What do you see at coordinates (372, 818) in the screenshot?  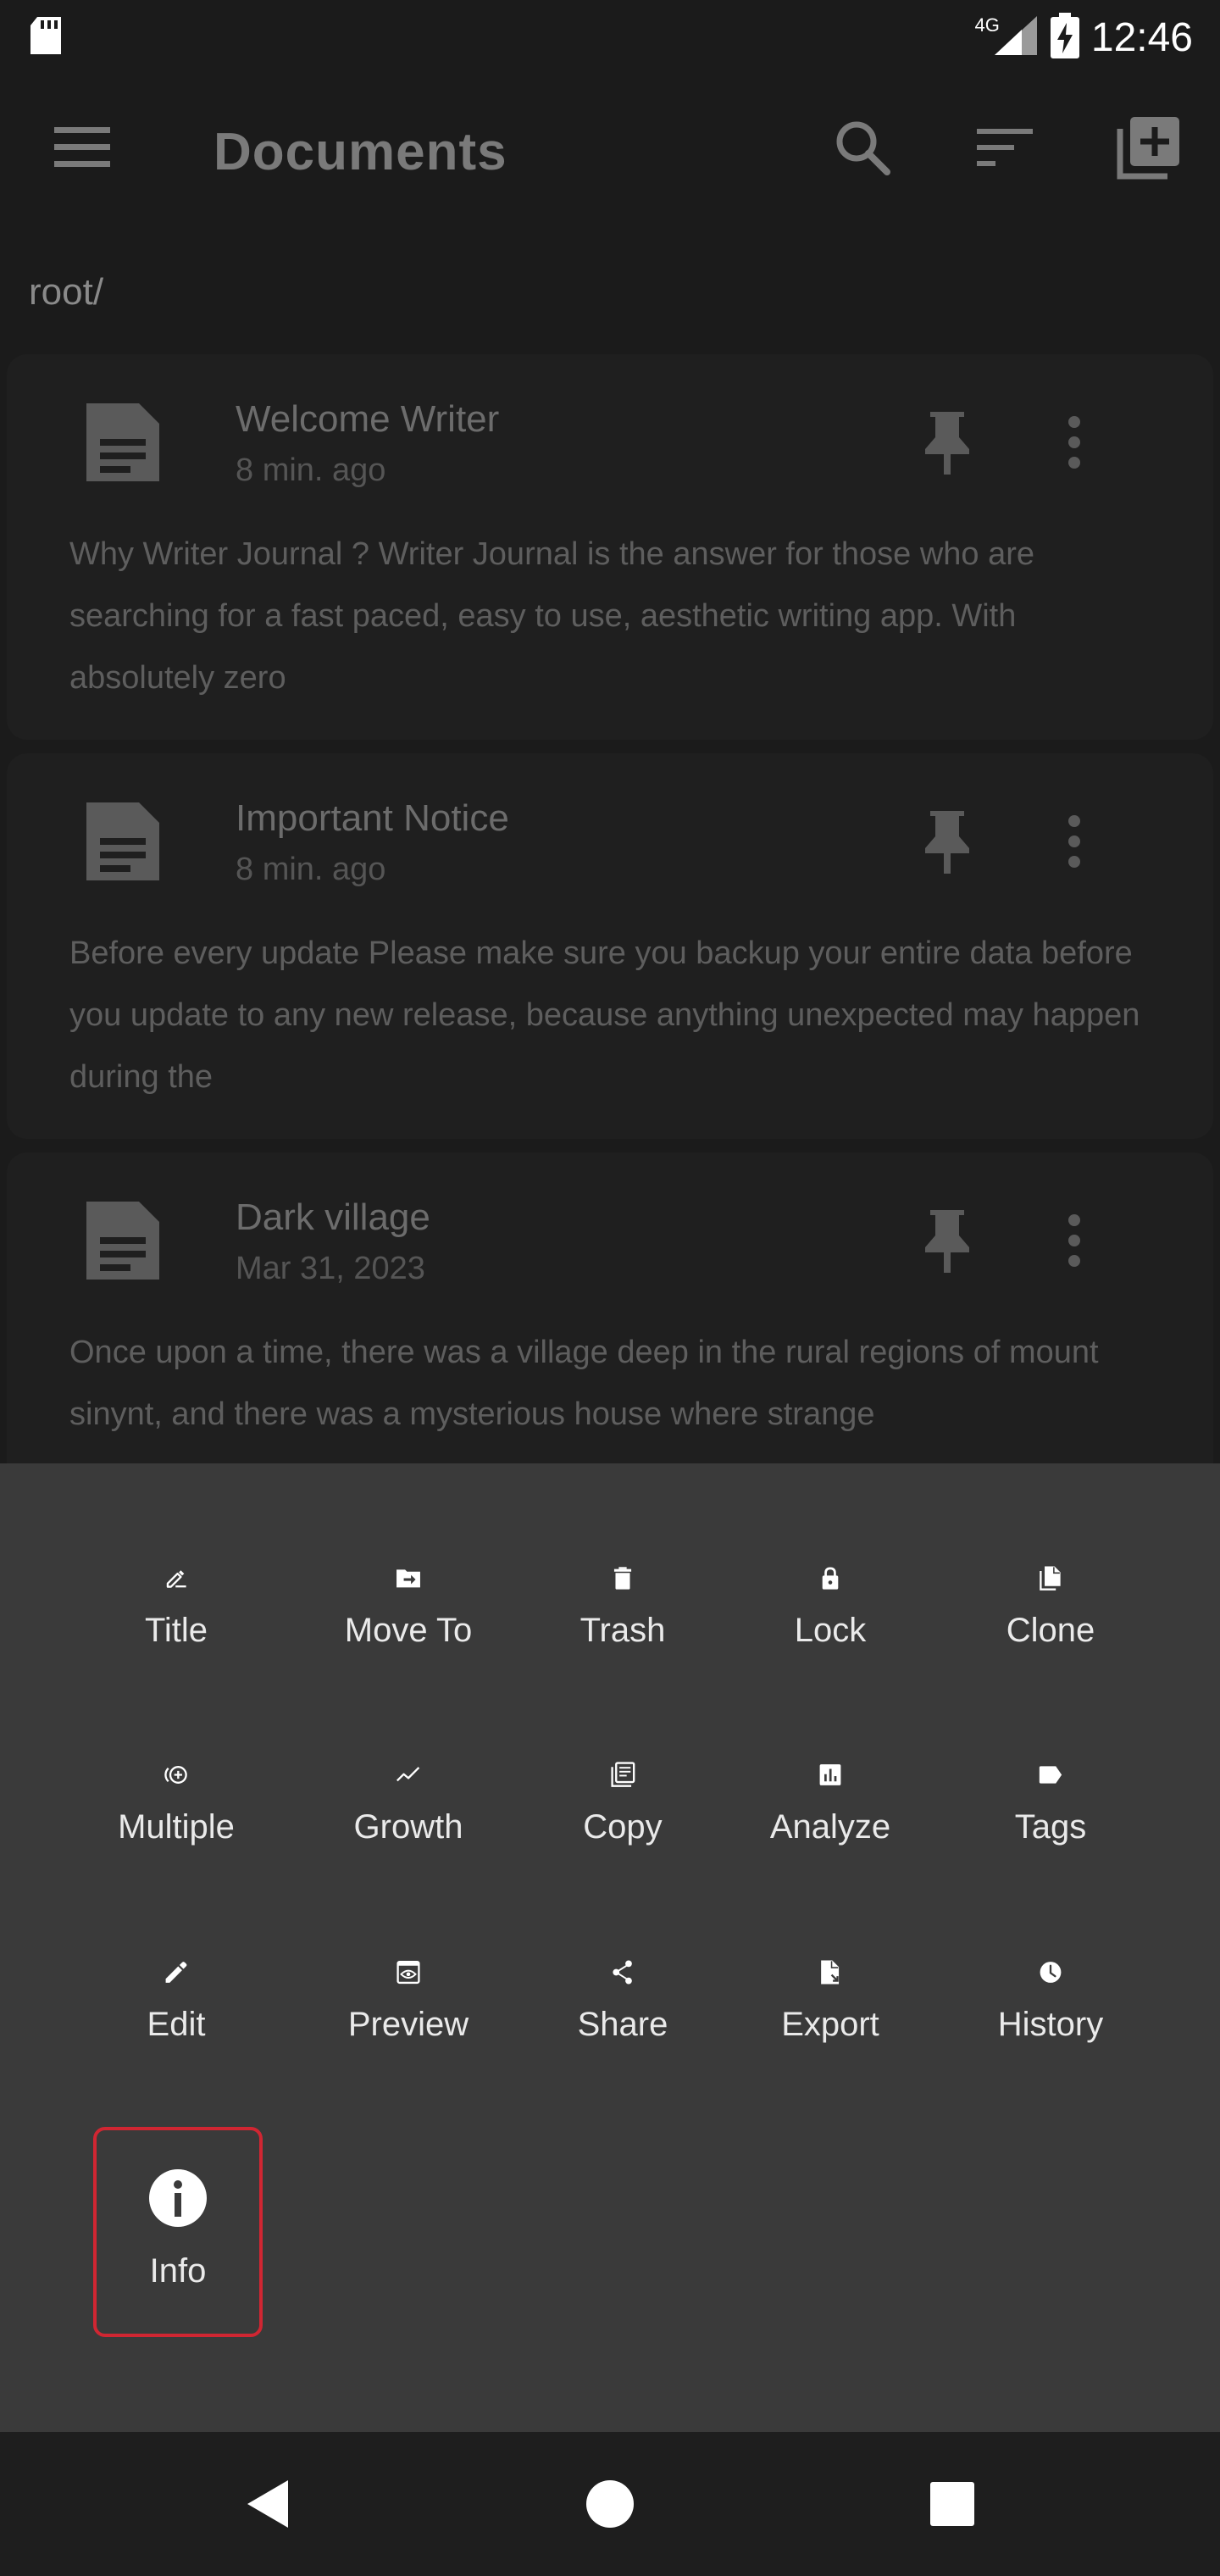 I see `document-title: Important Notice` at bounding box center [372, 818].